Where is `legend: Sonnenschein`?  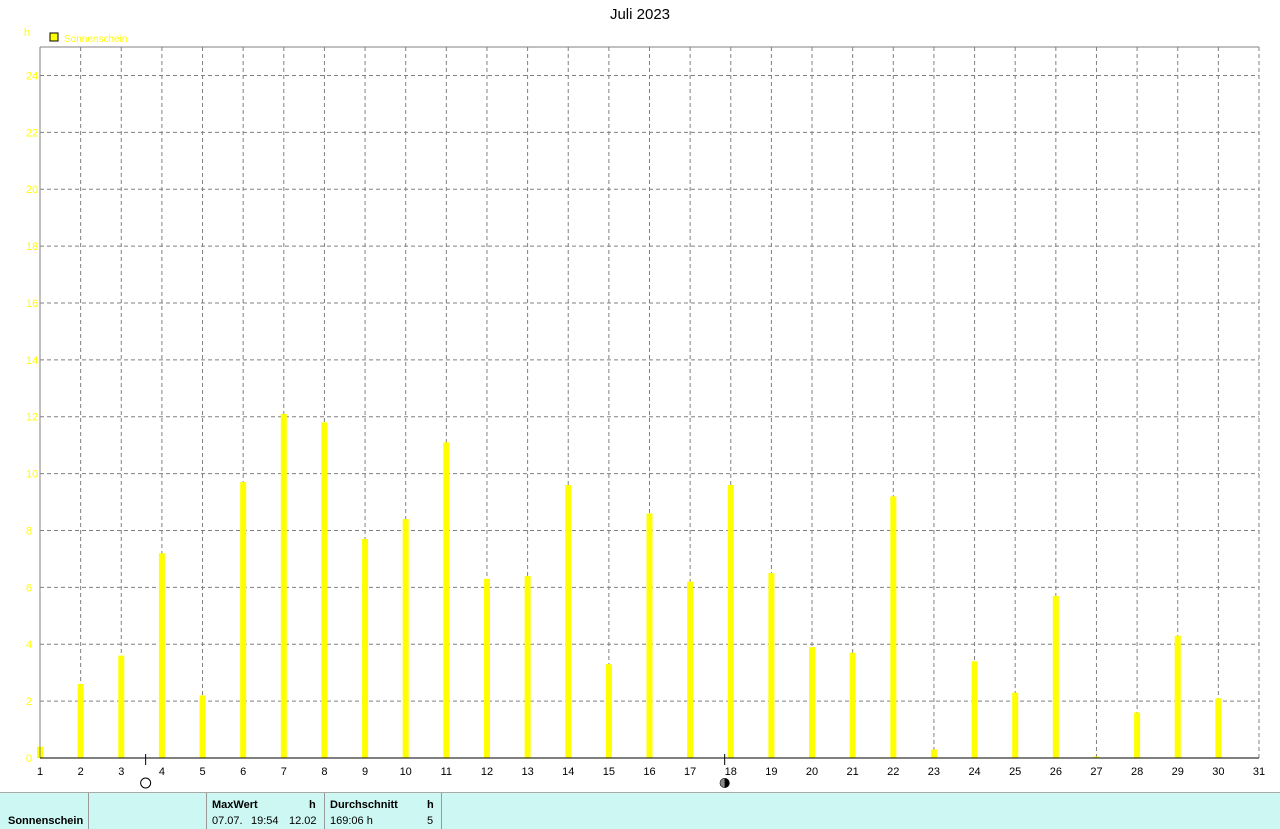
legend: Sonnenschein is located at coordinates (88, 38).